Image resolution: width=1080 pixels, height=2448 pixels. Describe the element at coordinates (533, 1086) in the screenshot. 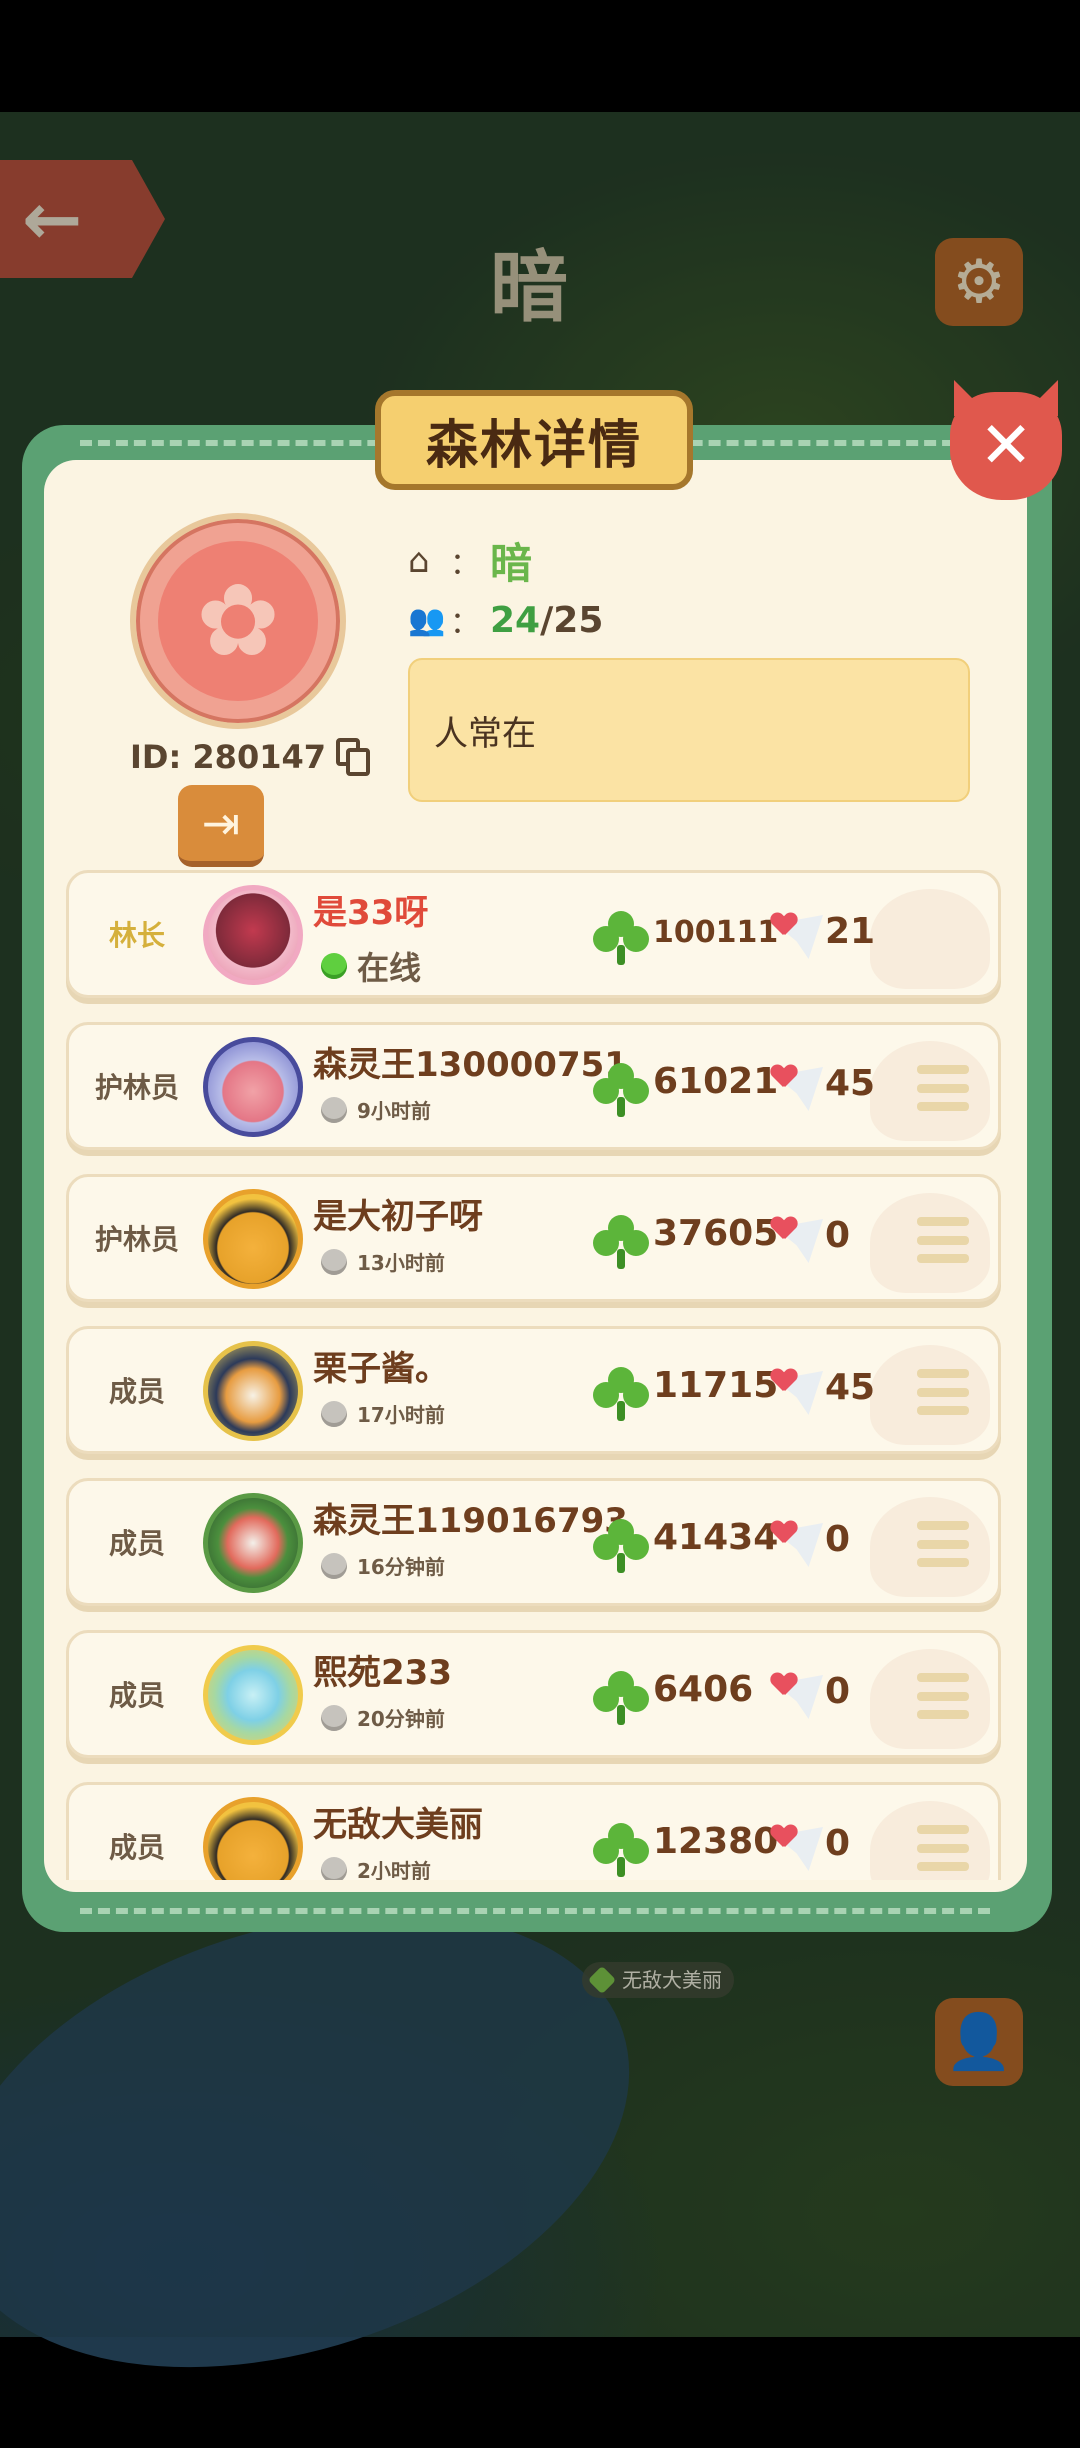

I see `member-row: 护林员 森灵王130000751 9小时前 61021 45` at that location.